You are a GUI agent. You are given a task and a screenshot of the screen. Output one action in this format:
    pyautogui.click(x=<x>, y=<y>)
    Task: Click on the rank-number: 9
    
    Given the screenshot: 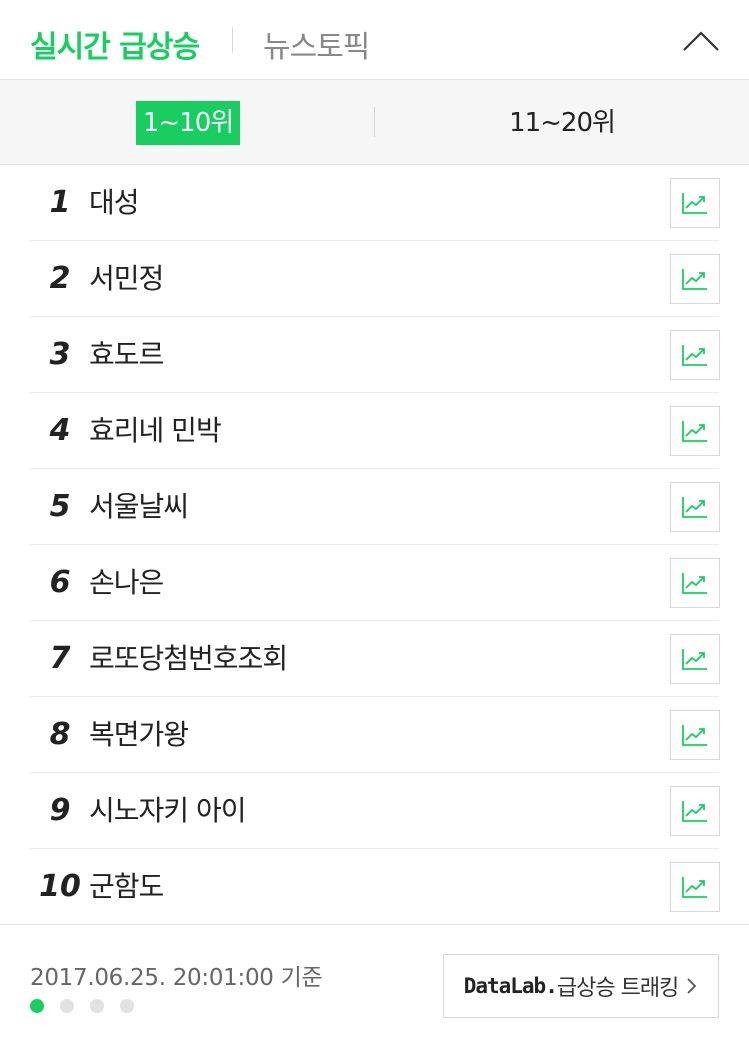 What is the action you would take?
    pyautogui.click(x=60, y=810)
    